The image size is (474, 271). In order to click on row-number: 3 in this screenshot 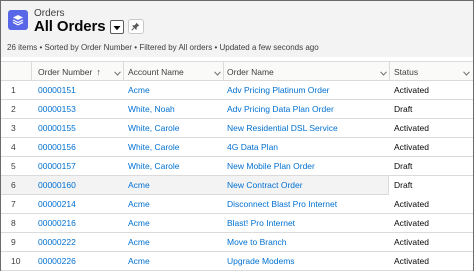, I will do `click(13, 128)`.